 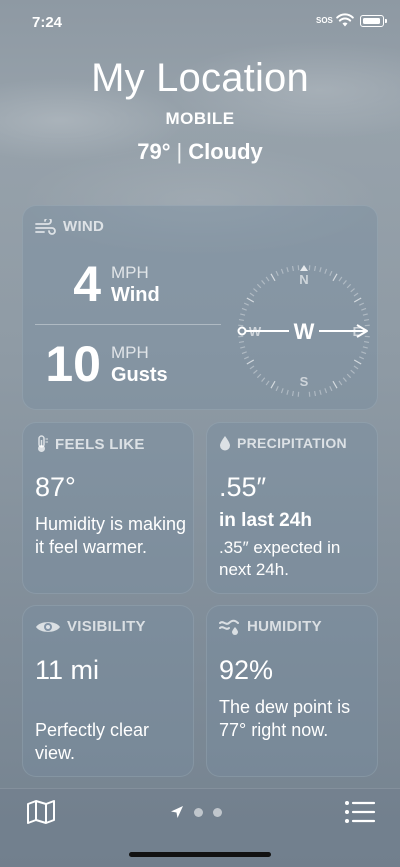 I want to click on wind-direction-label: W, so click(x=304, y=331).